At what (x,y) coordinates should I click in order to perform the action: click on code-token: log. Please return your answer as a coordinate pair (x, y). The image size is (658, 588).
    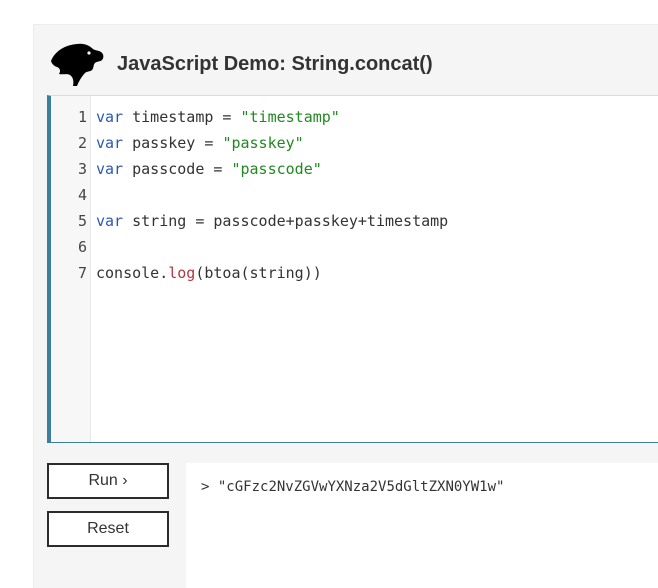
    Looking at the image, I should click on (182, 273).